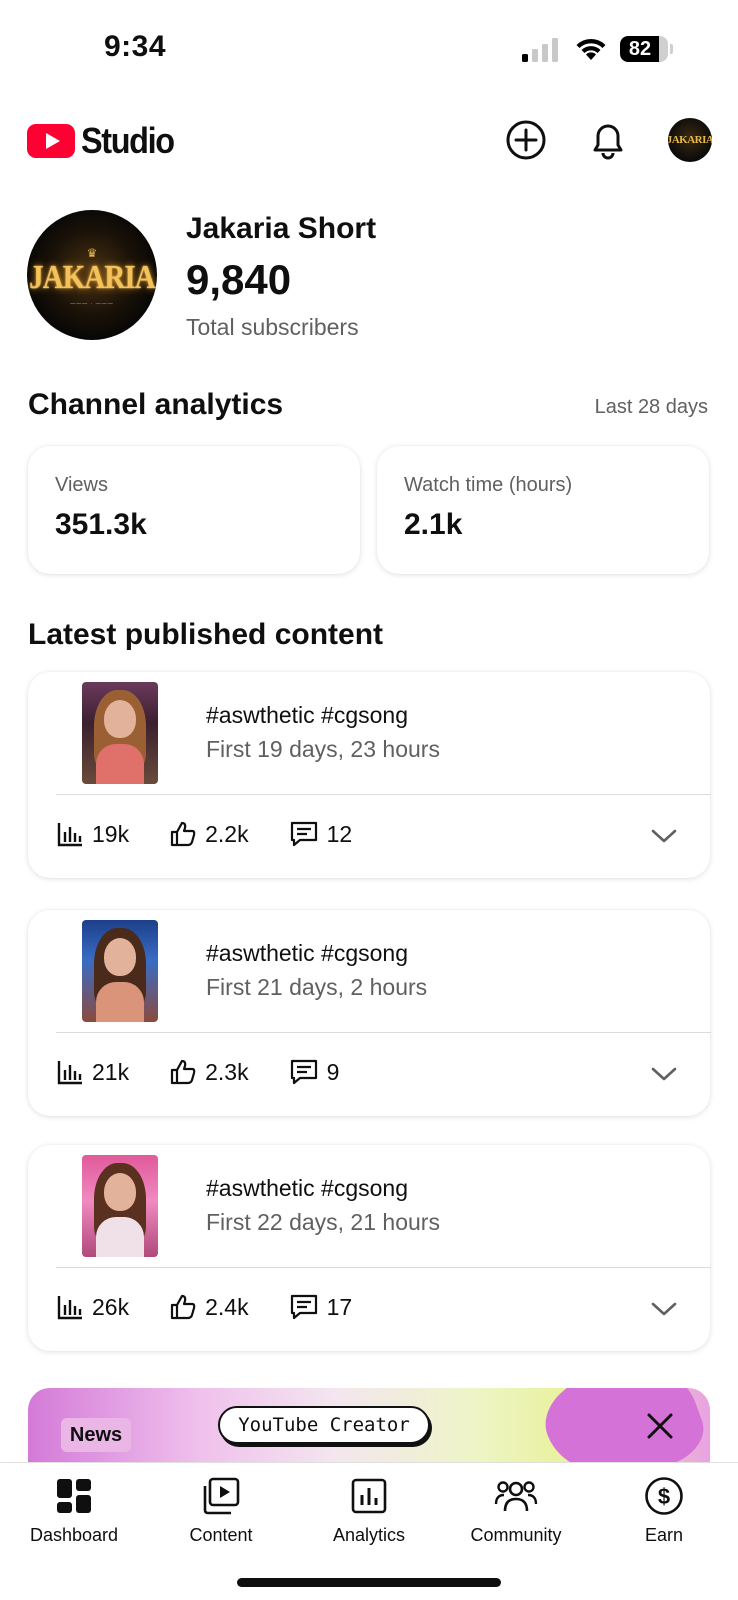  I want to click on account-avatar: JAKARIA, so click(690, 140).